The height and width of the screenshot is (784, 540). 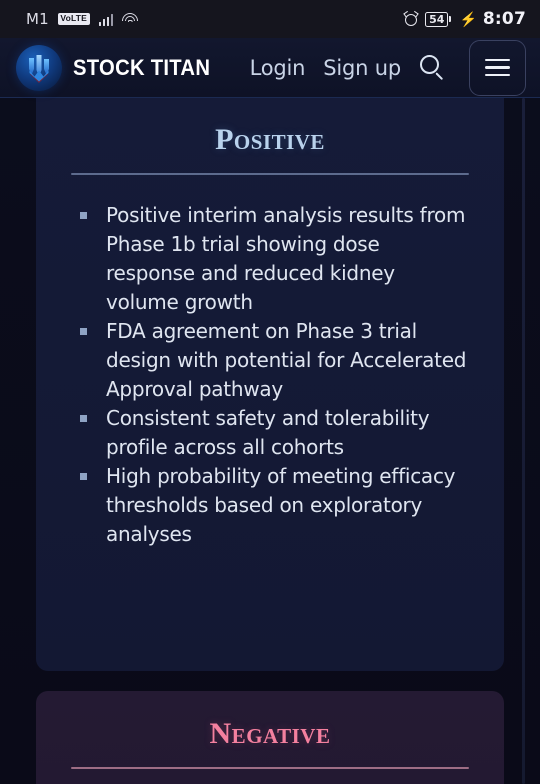 What do you see at coordinates (362, 68) in the screenshot?
I see `signup-link: Sign up` at bounding box center [362, 68].